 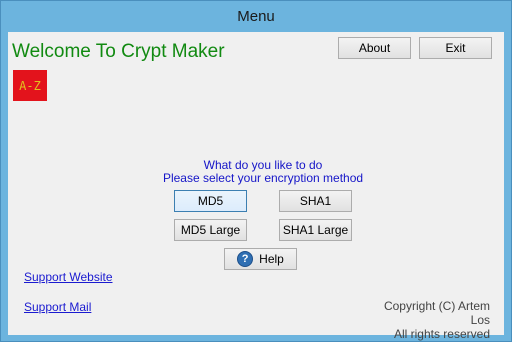 I want to click on logo-icon: A-Z, so click(x=30, y=86).